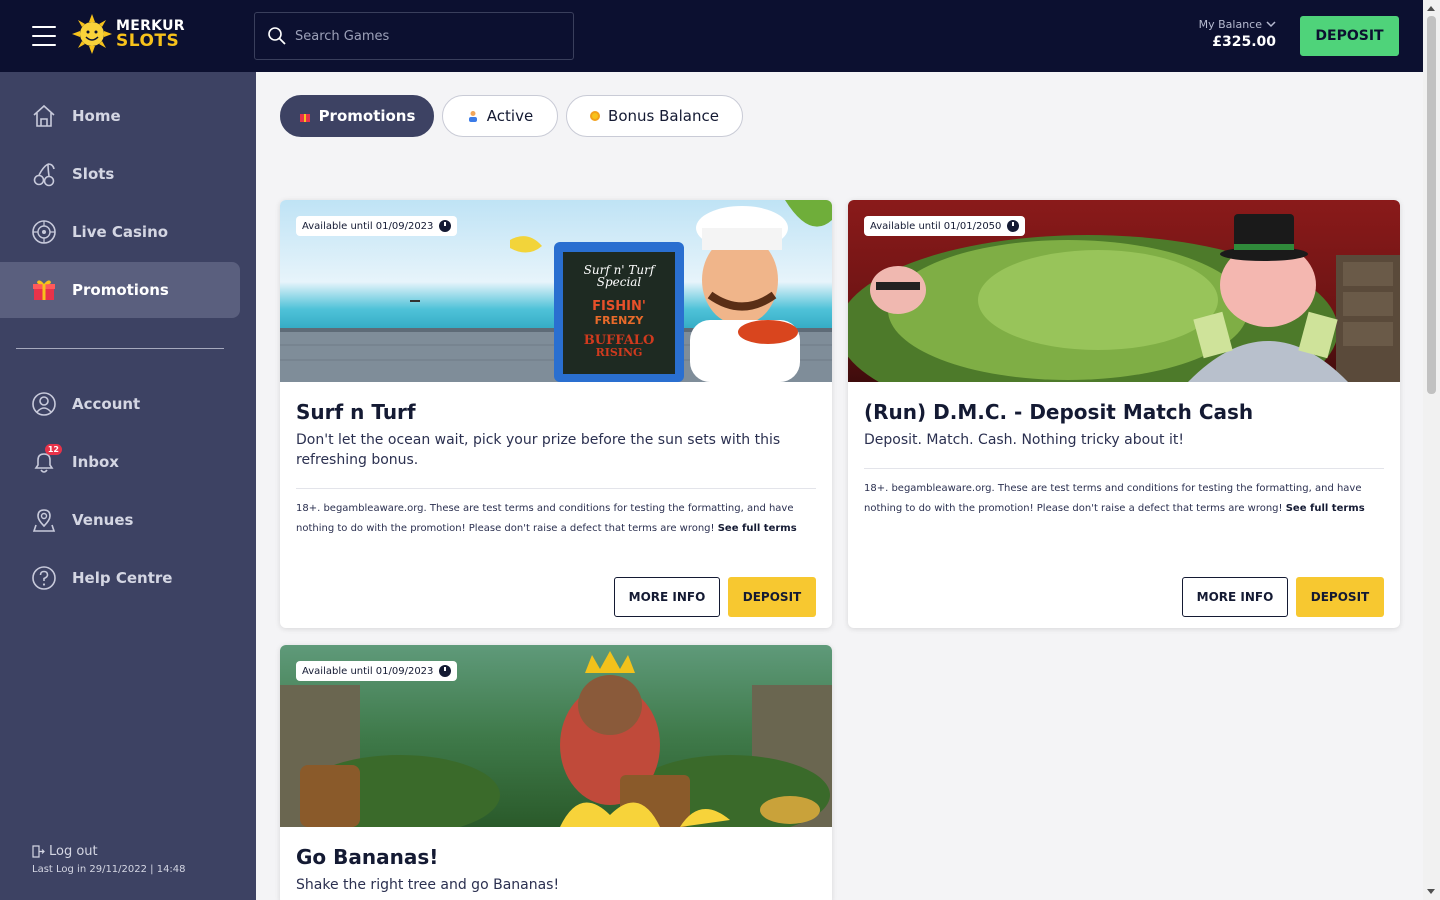 The image size is (1440, 900). What do you see at coordinates (93, 174) in the screenshot?
I see `sidebar-item-label: Slots` at bounding box center [93, 174].